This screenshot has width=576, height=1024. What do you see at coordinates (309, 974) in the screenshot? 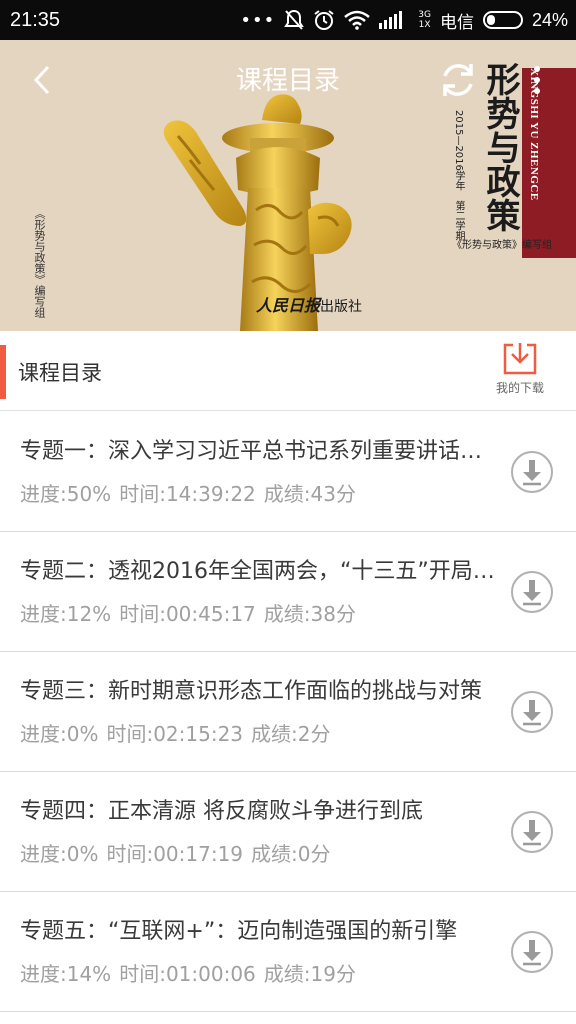
I see `course-score: 成绩:19分` at bounding box center [309, 974].